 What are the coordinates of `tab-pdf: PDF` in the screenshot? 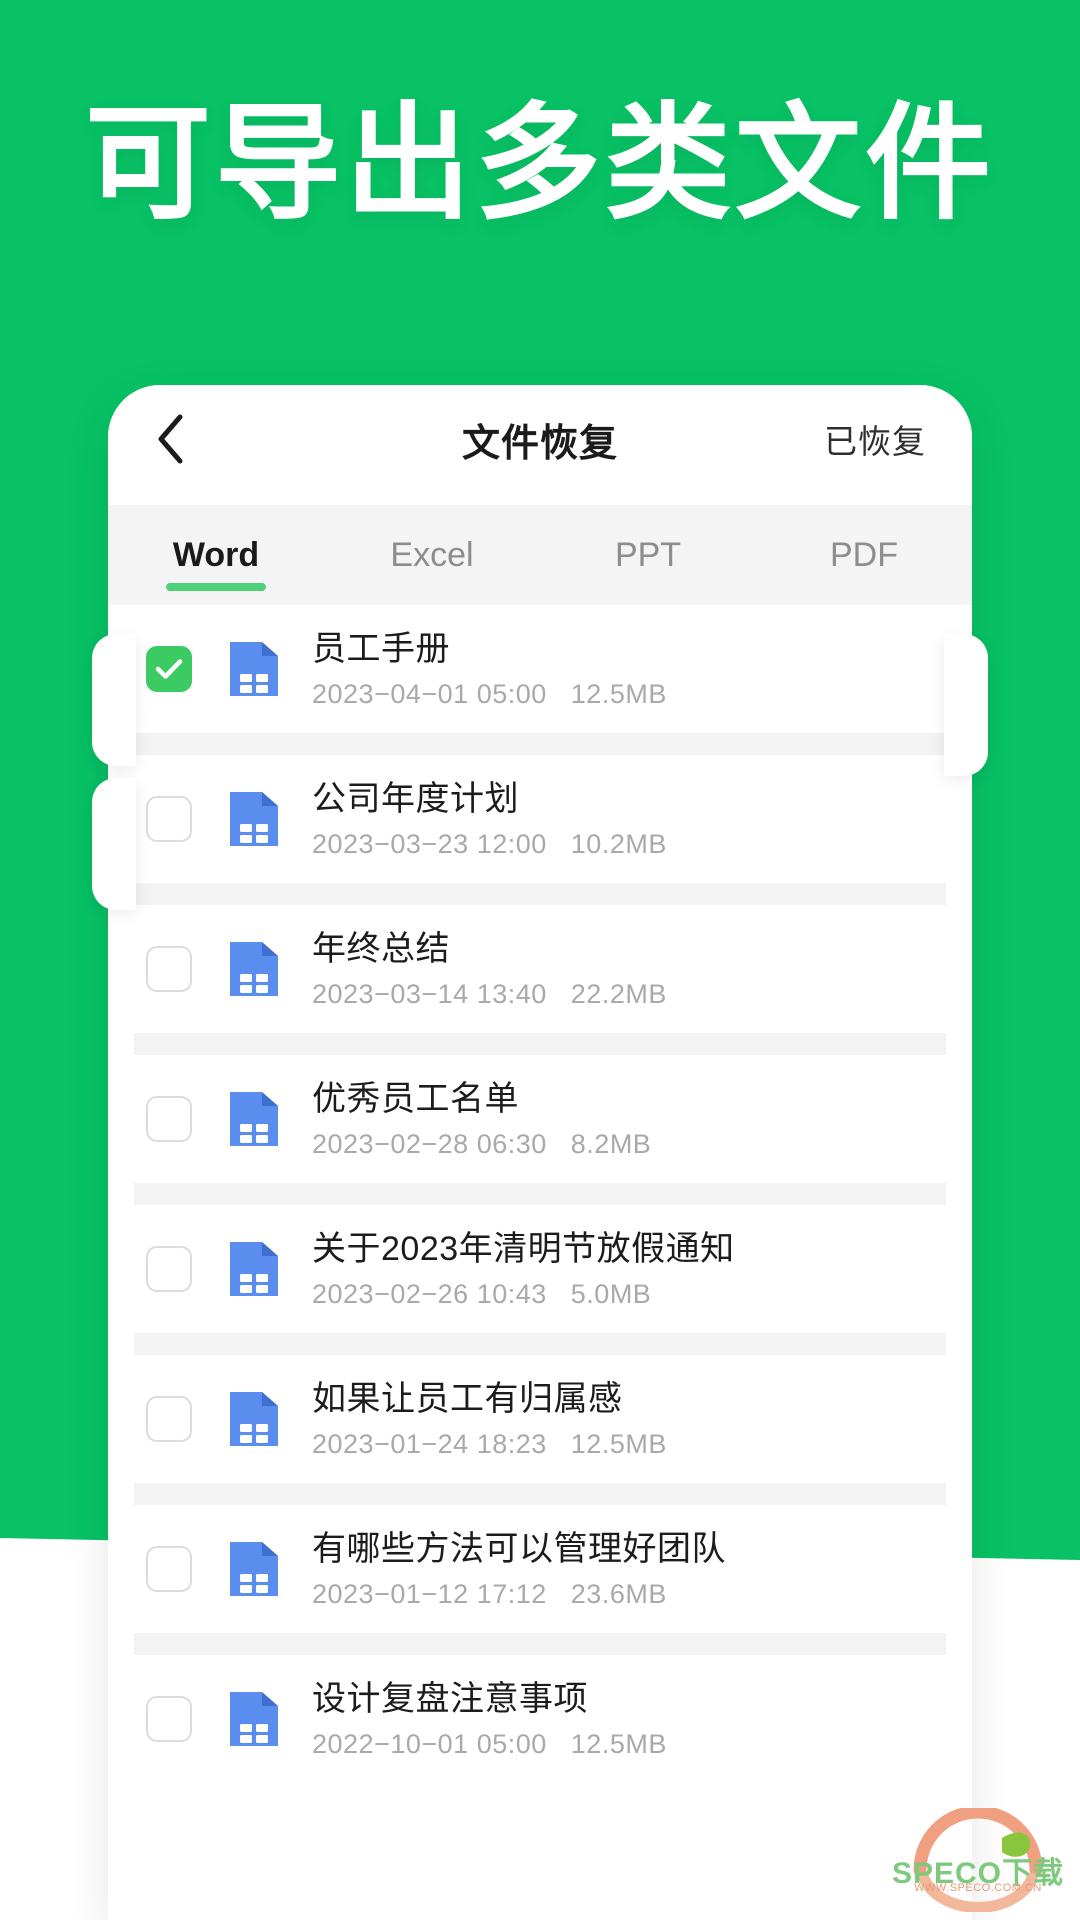 It's located at (864, 555).